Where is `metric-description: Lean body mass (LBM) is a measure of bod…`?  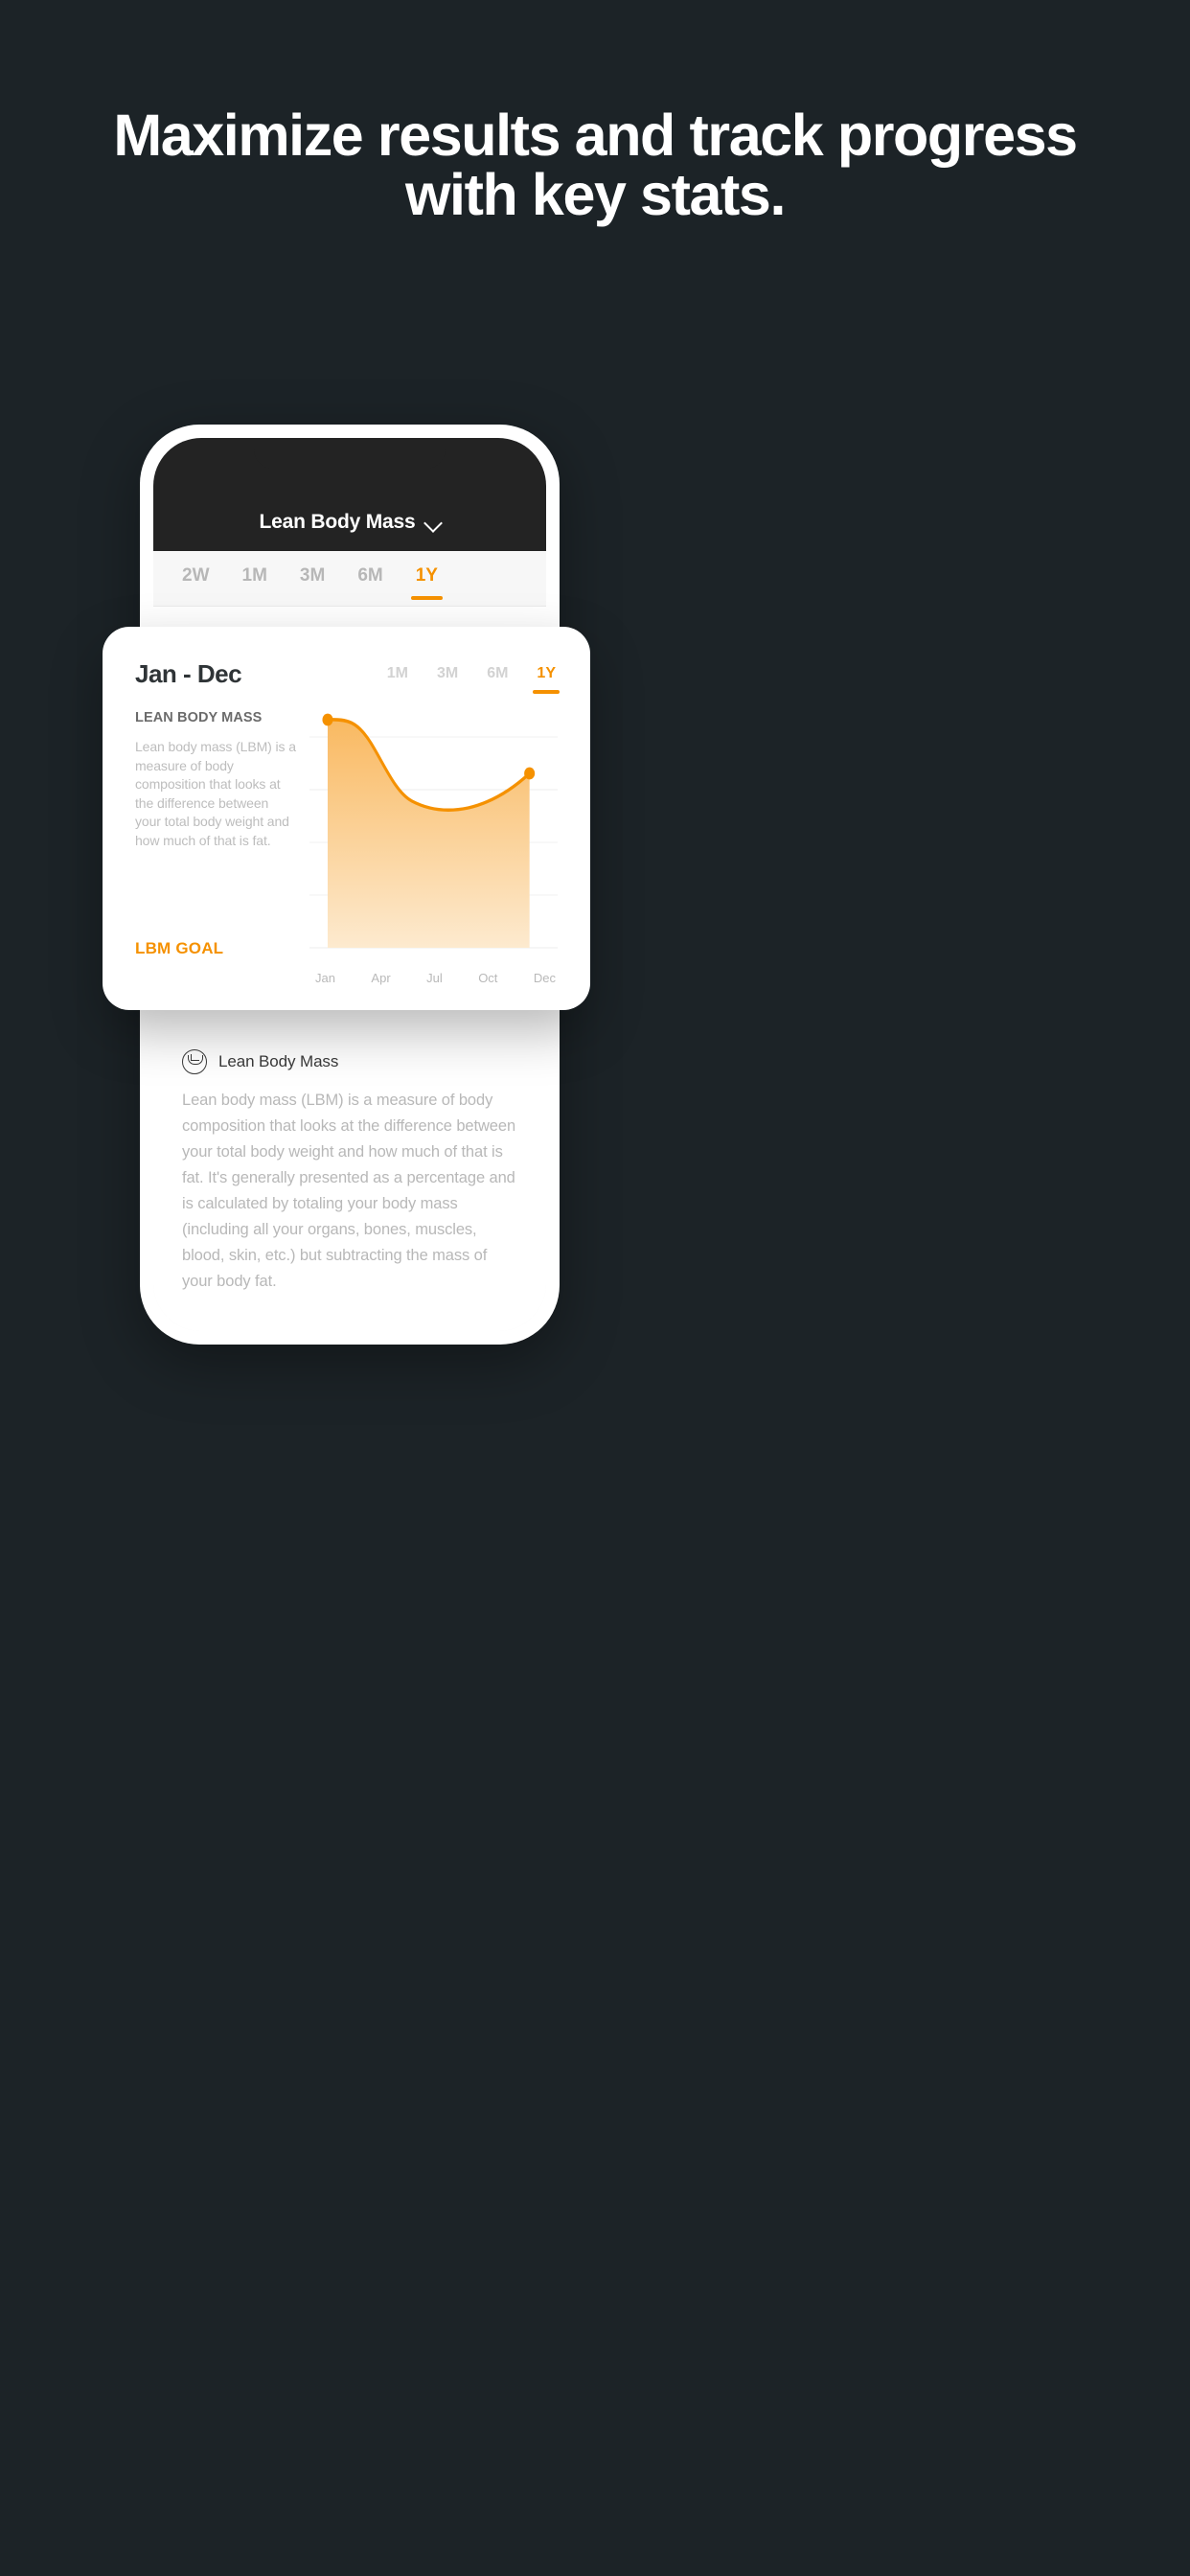
metric-description: Lean body mass (LBM) is a measure of bod… is located at coordinates (216, 793).